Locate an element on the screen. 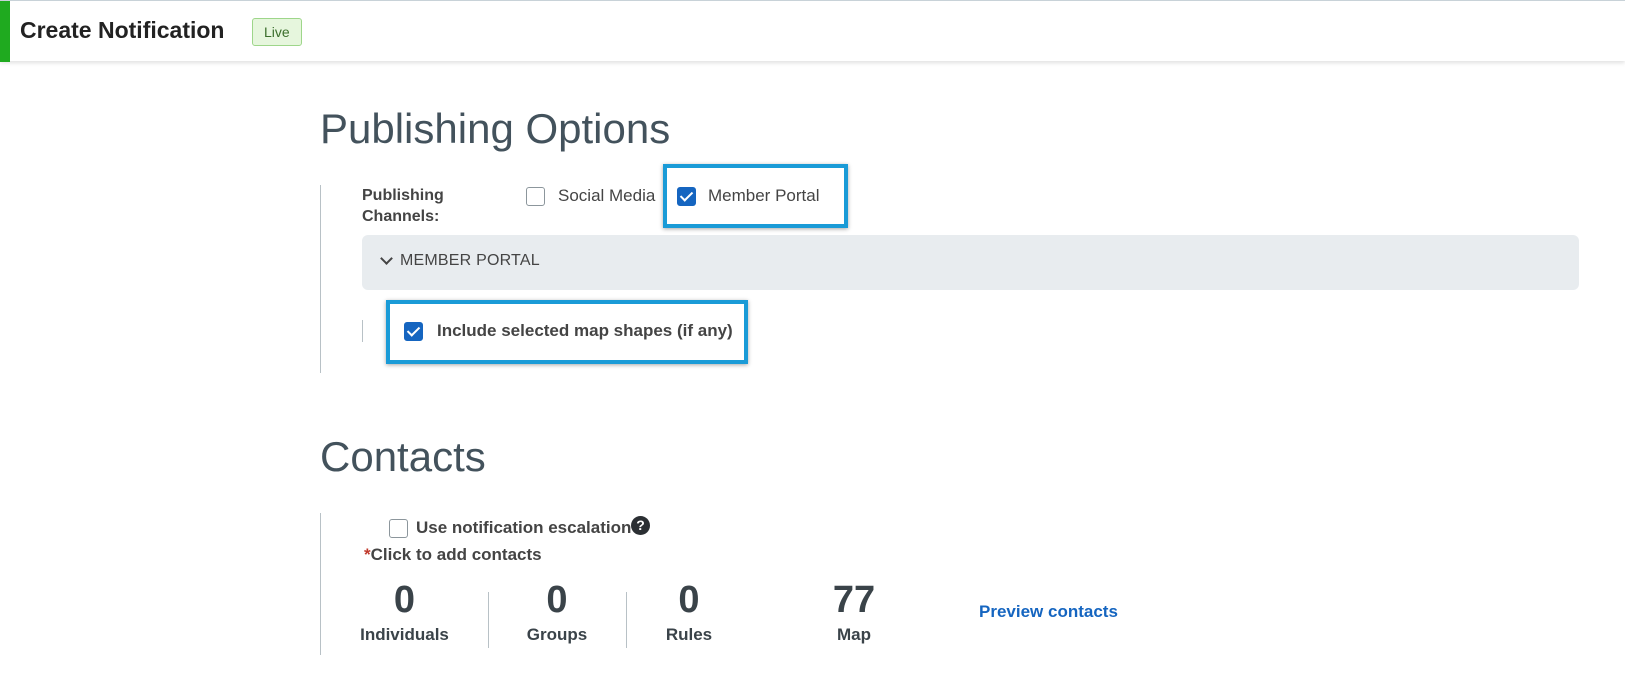  member-portal-panel-title: MEMBER PORTAL is located at coordinates (470, 260).